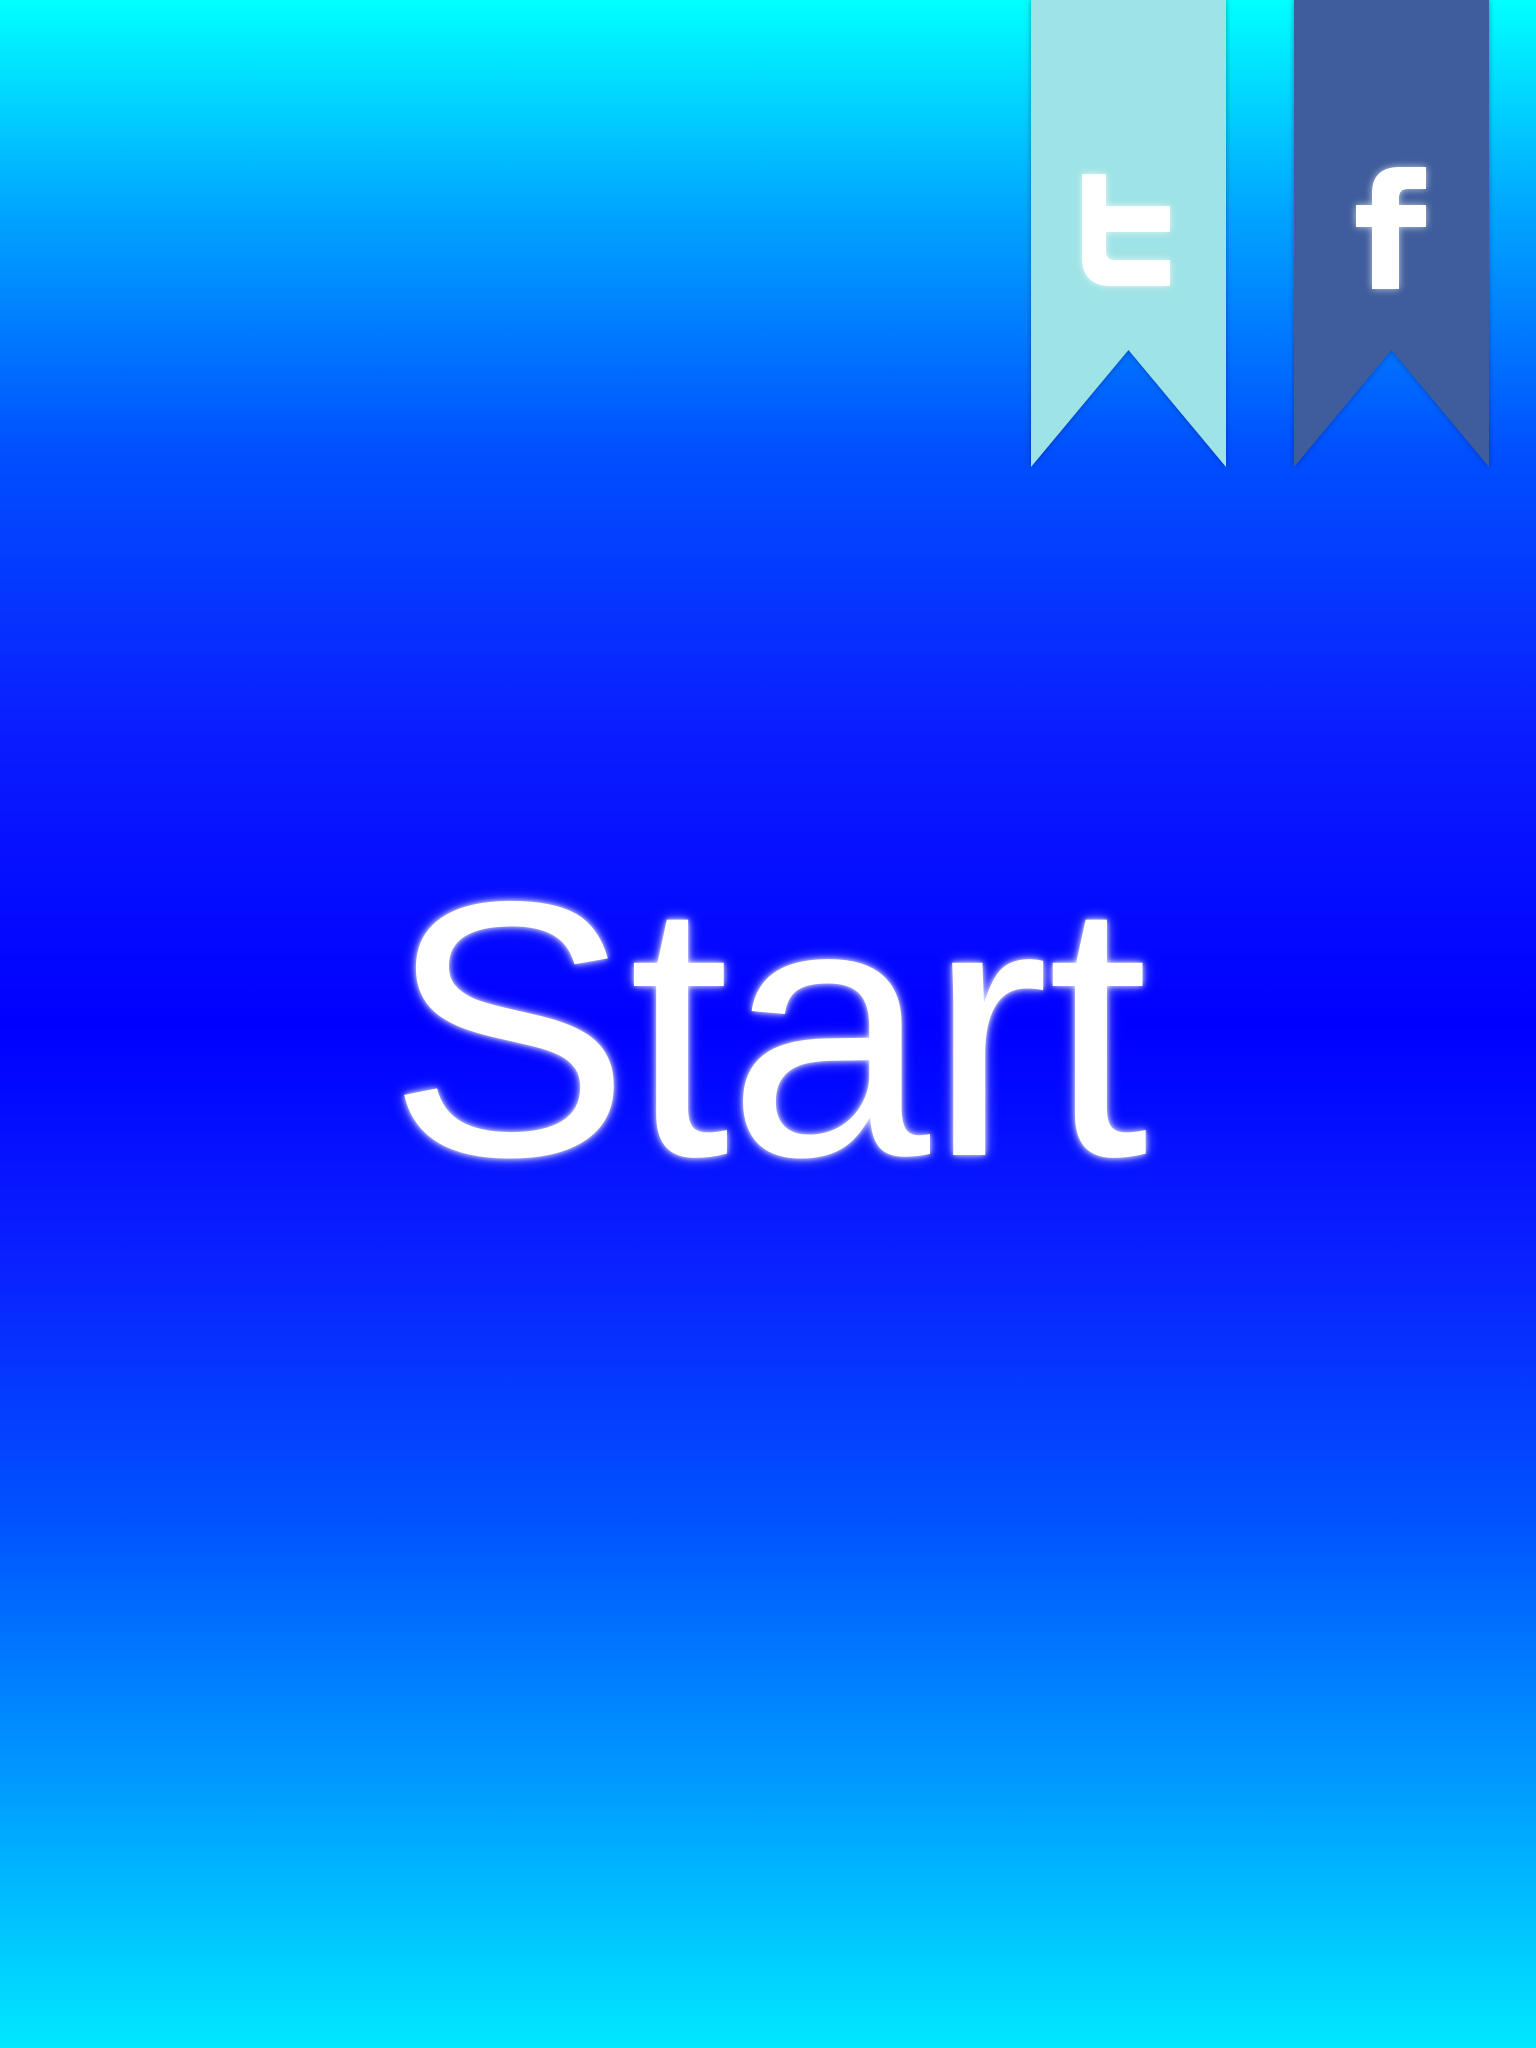 Image resolution: width=1536 pixels, height=2048 pixels. I want to click on facebook-share-ribbon, so click(1391, 233).